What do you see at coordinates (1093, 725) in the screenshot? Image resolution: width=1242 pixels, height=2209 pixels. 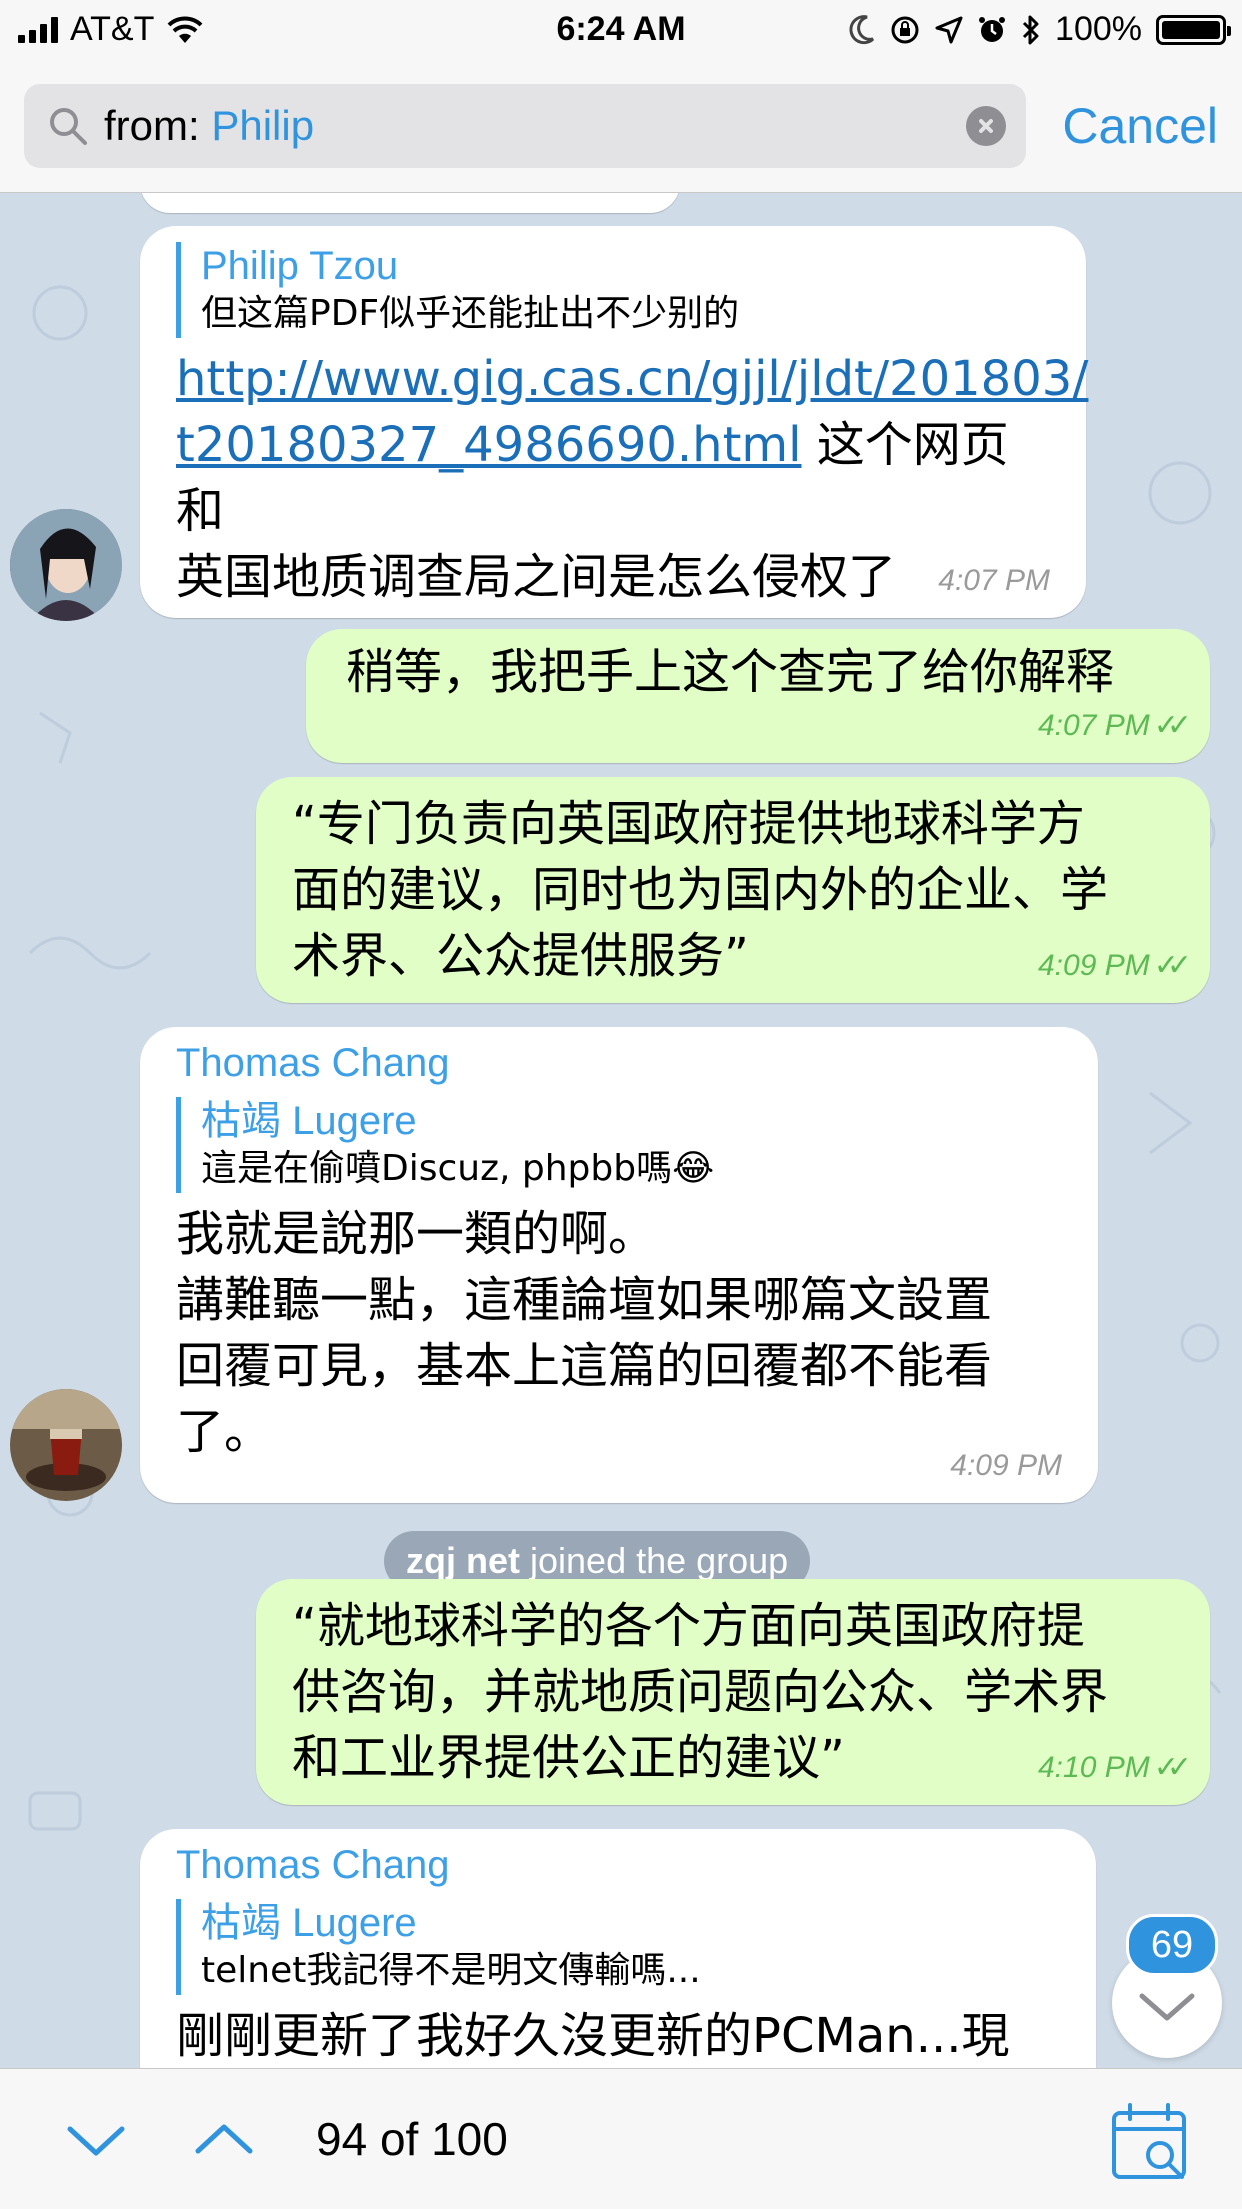 I see `message-time-text: 4:07 PM` at bounding box center [1093, 725].